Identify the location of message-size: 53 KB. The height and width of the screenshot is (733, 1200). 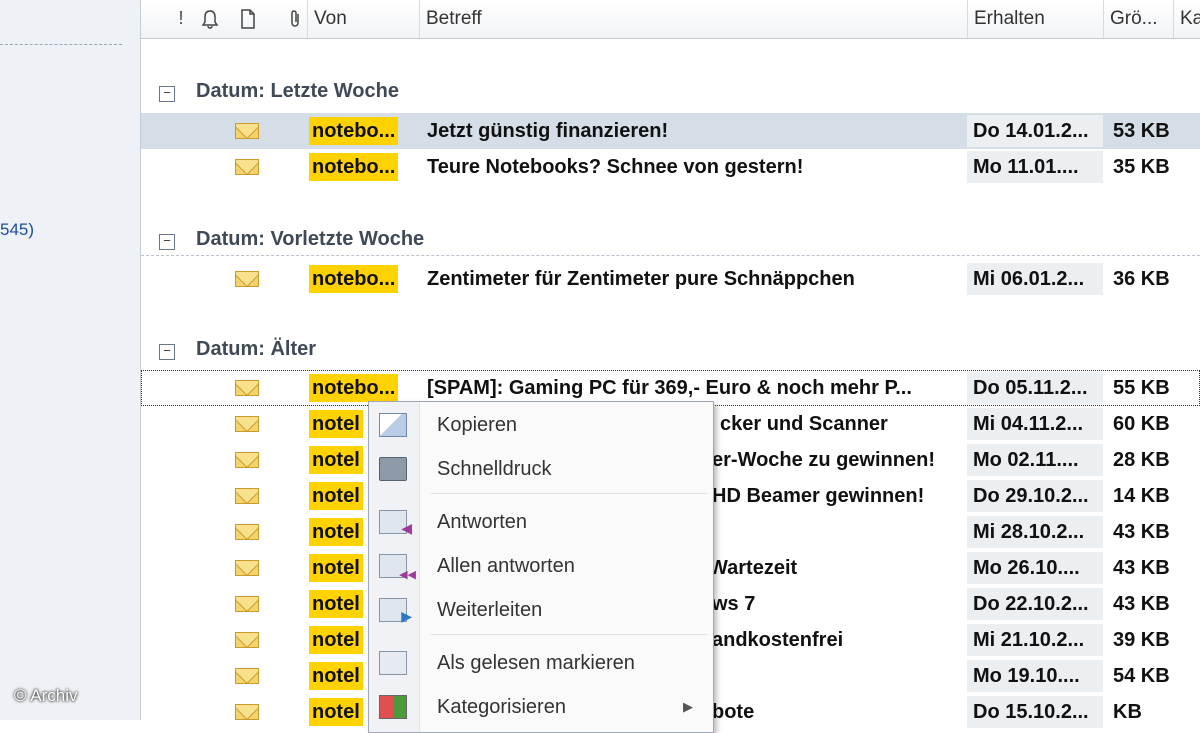
(1141, 131).